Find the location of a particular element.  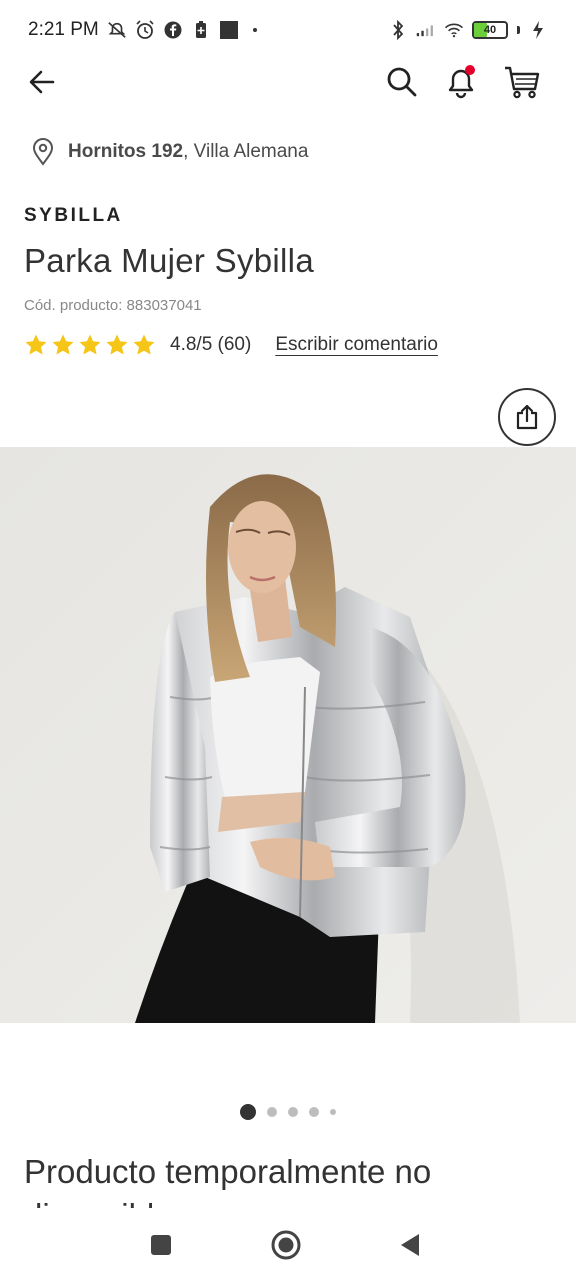

location-street: Hornitos 192 is located at coordinates (126, 151).